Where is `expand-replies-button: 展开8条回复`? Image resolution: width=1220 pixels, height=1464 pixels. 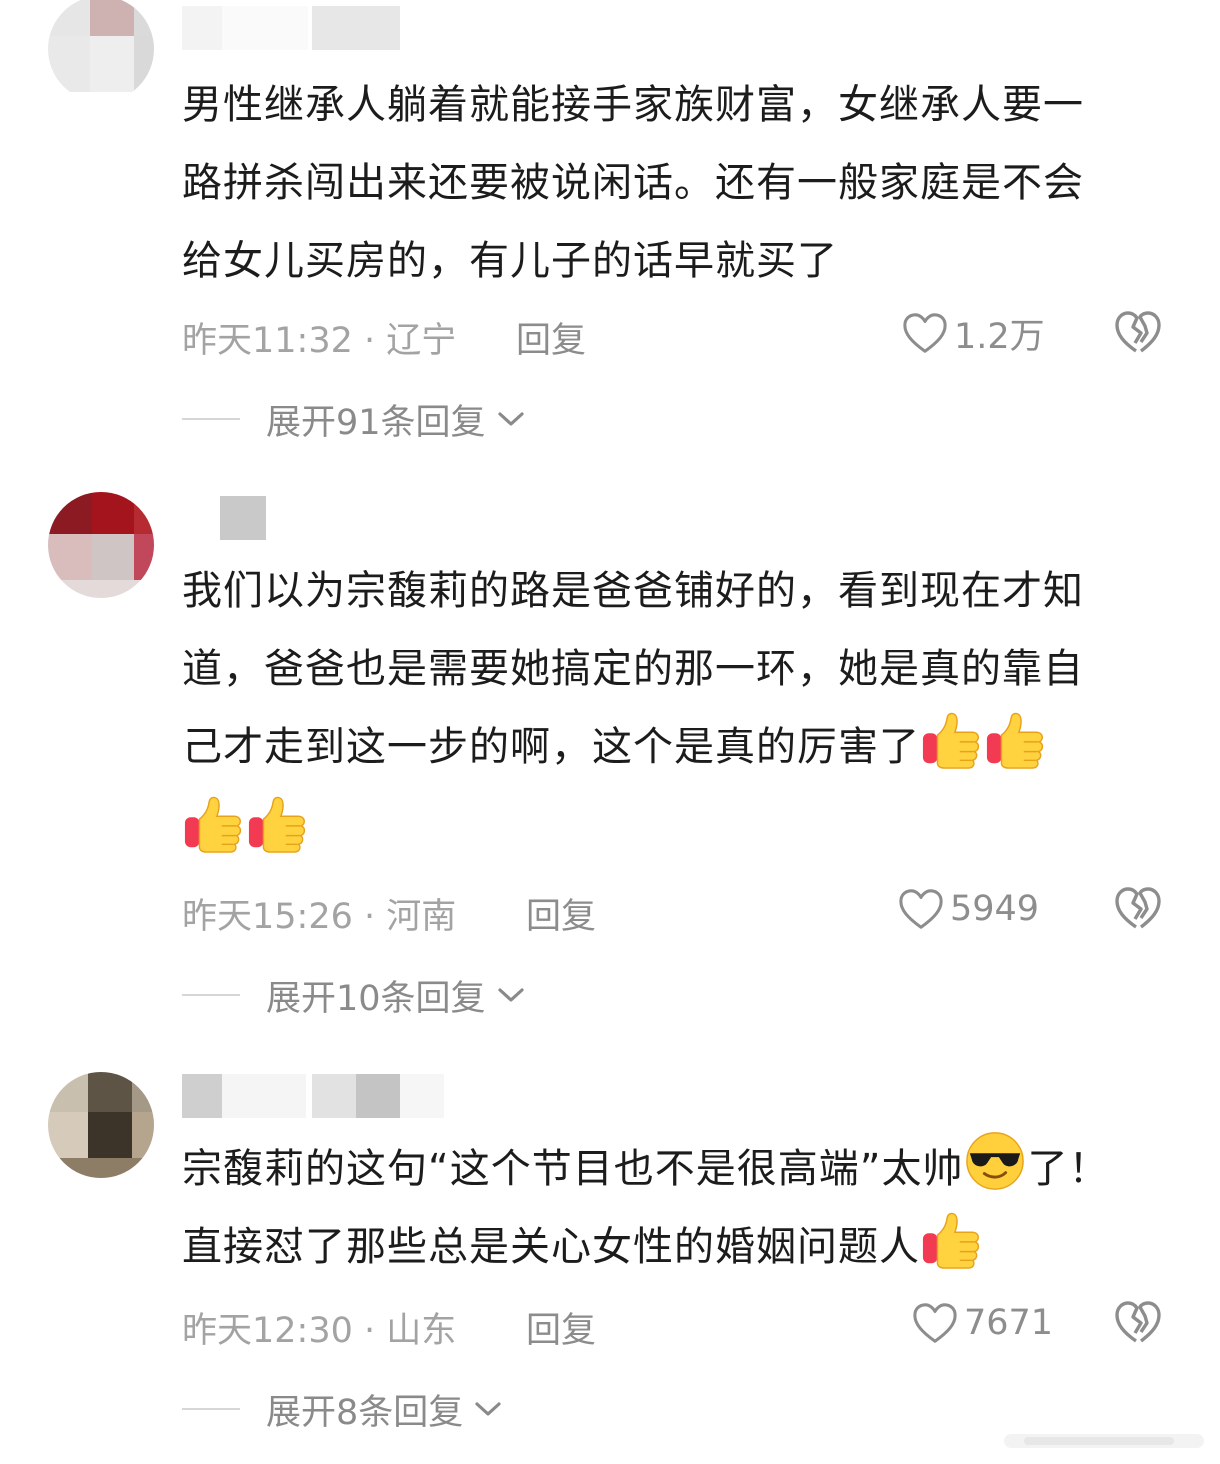 expand-replies-button: 展开8条回复 is located at coordinates (342, 1409).